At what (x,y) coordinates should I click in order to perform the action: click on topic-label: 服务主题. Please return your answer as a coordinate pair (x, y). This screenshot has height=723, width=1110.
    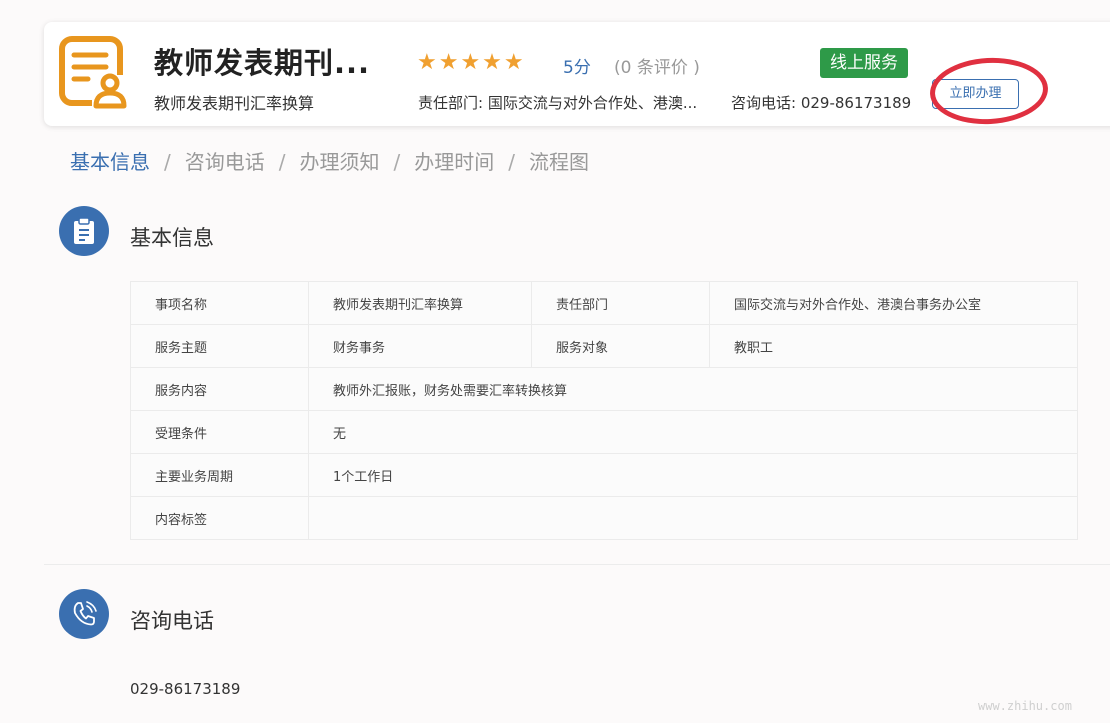
    Looking at the image, I should click on (219, 346).